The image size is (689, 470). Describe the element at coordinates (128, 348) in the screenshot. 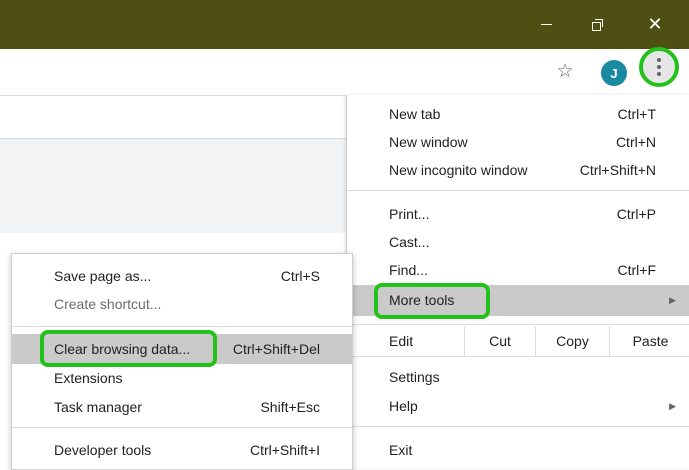

I see `clear-browsing-data-highlight` at that location.